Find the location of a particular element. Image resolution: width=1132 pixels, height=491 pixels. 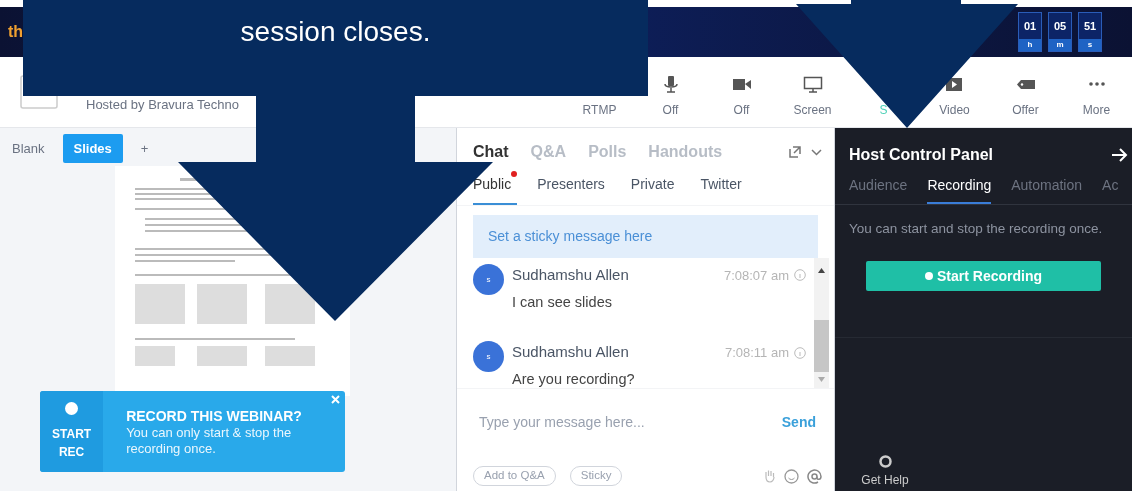

scroll-down-icon is located at coordinates (821, 379).